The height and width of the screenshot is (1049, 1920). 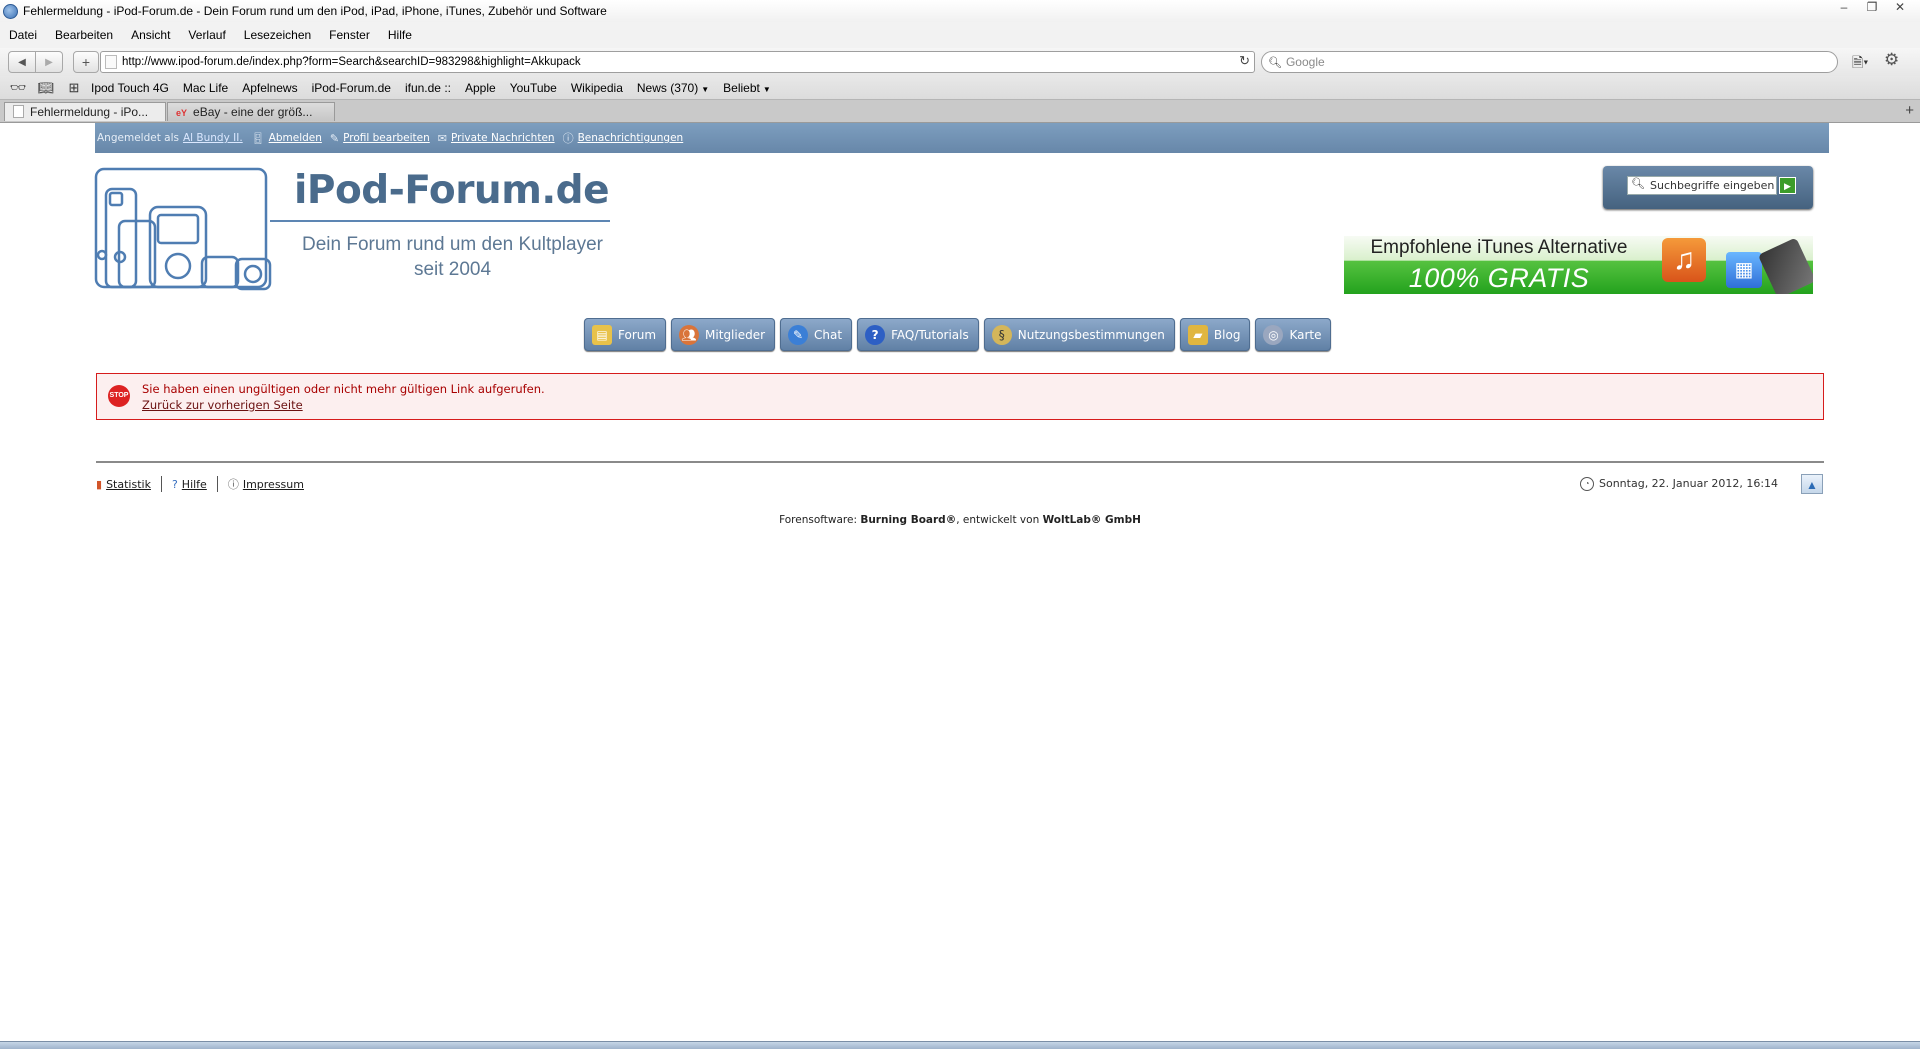 I want to click on new-tab-button: +, so click(x=1909, y=110).